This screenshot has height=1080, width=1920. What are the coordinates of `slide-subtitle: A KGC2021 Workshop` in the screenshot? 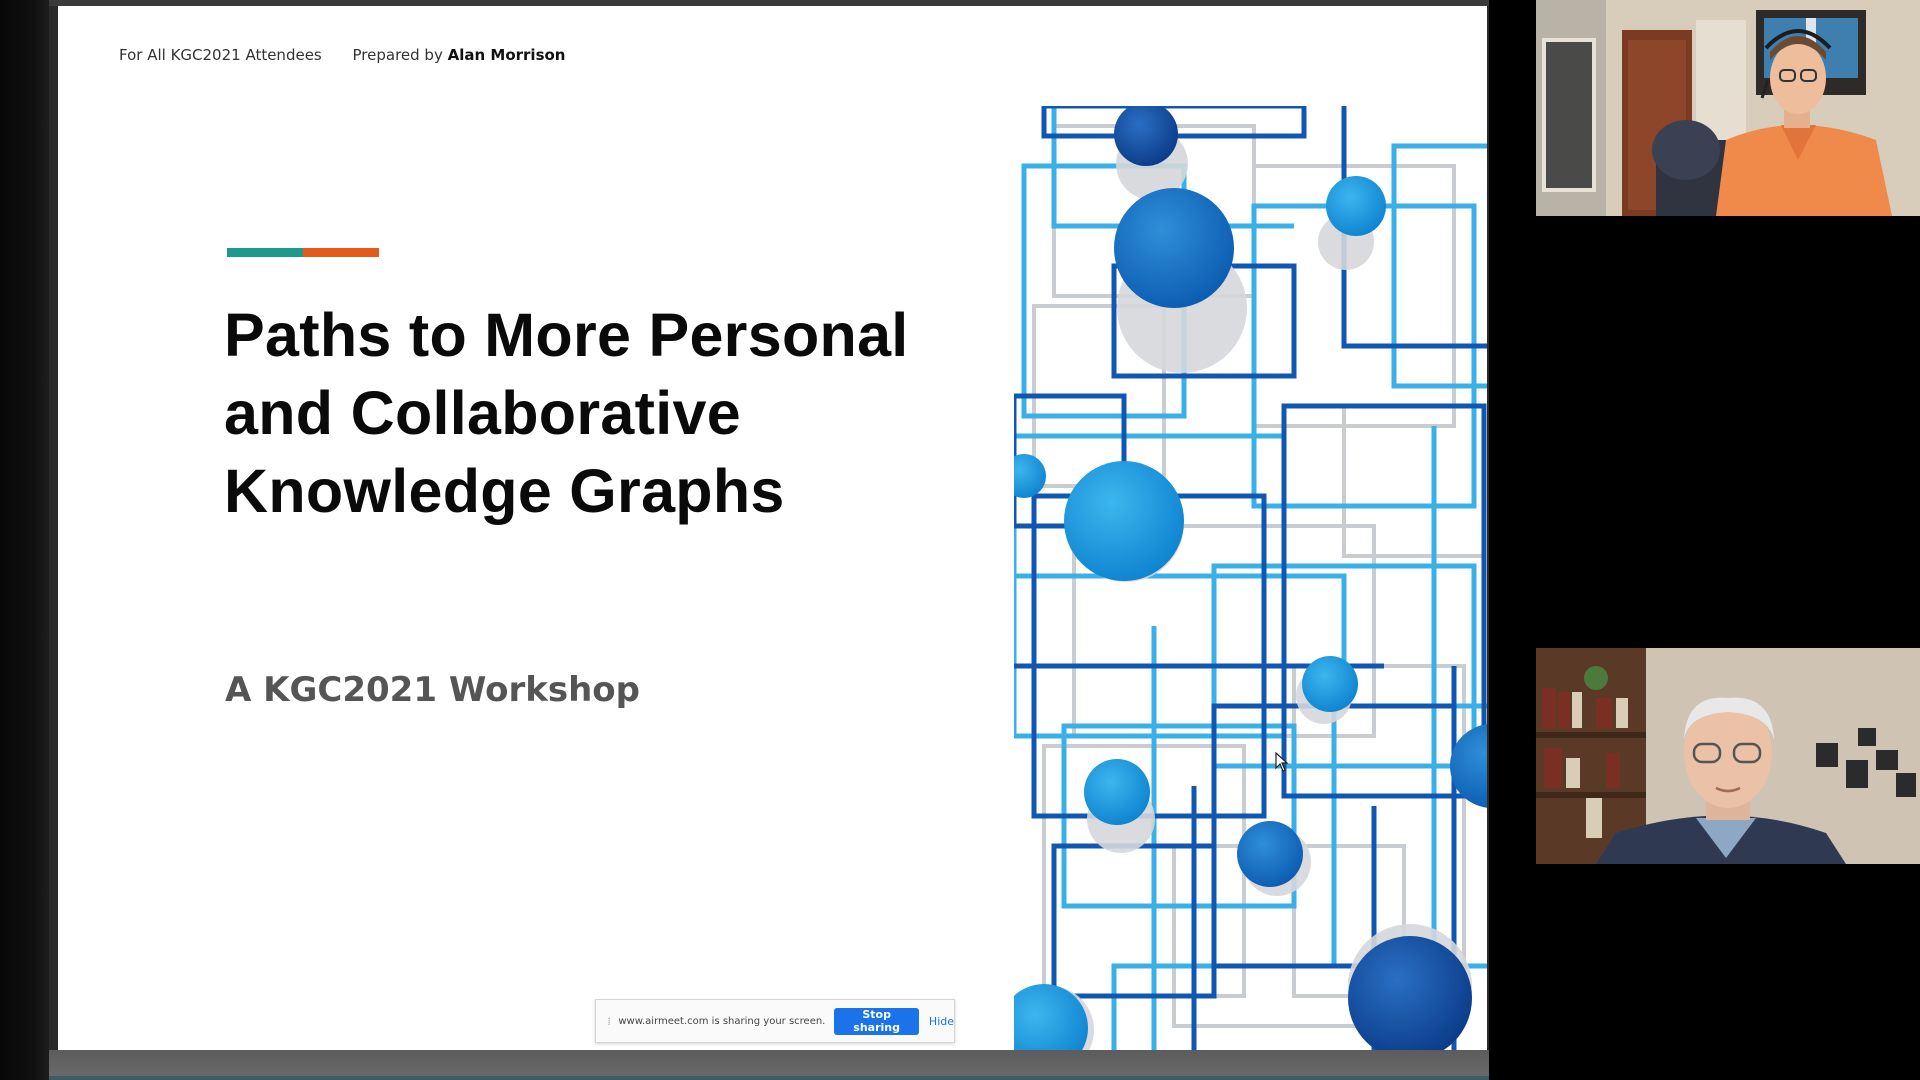 It's located at (432, 690).